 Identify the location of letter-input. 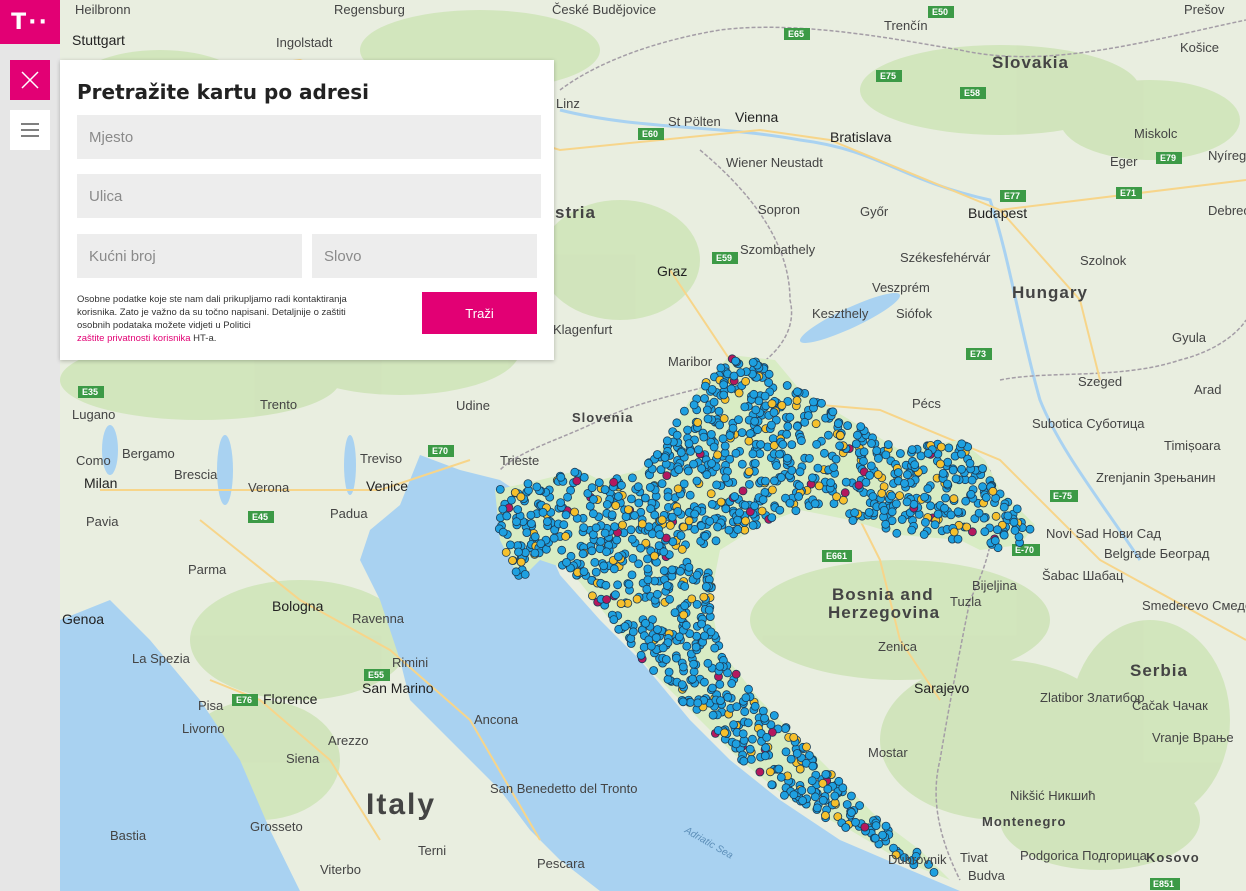
(424, 256).